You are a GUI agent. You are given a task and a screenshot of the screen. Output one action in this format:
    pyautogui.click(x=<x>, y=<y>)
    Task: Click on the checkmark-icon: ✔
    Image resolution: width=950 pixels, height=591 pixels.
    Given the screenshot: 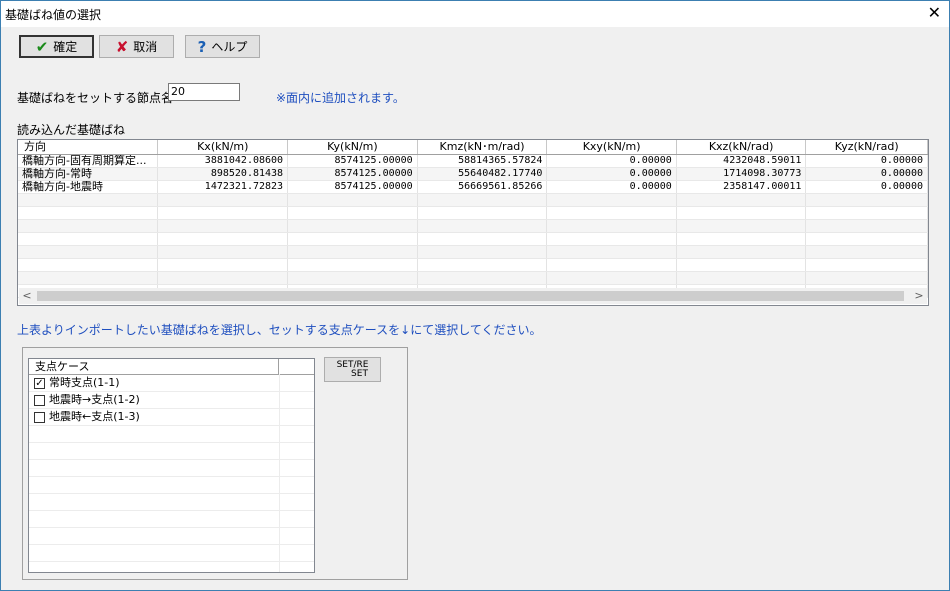 What is the action you would take?
    pyautogui.click(x=42, y=46)
    